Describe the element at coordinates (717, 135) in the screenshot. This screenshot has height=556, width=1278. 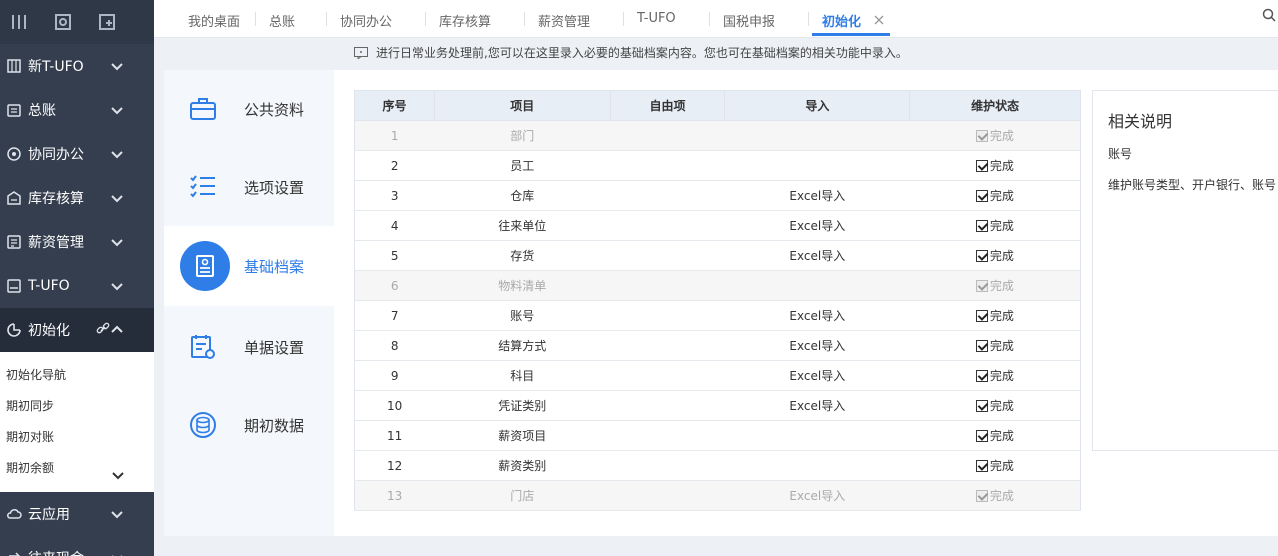
I see `table-row: 1 部门 完成` at that location.